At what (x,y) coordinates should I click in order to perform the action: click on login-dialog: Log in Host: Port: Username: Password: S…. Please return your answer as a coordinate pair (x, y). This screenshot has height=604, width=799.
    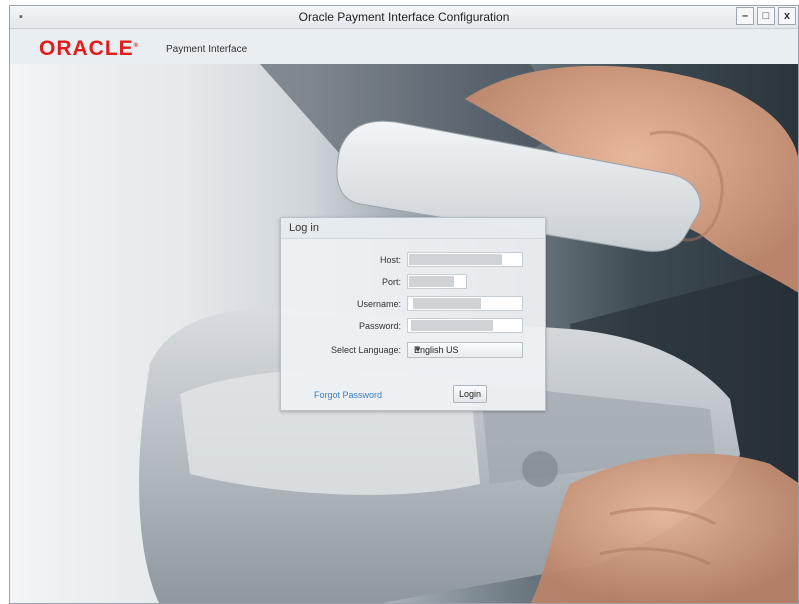
    Looking at the image, I should click on (413, 314).